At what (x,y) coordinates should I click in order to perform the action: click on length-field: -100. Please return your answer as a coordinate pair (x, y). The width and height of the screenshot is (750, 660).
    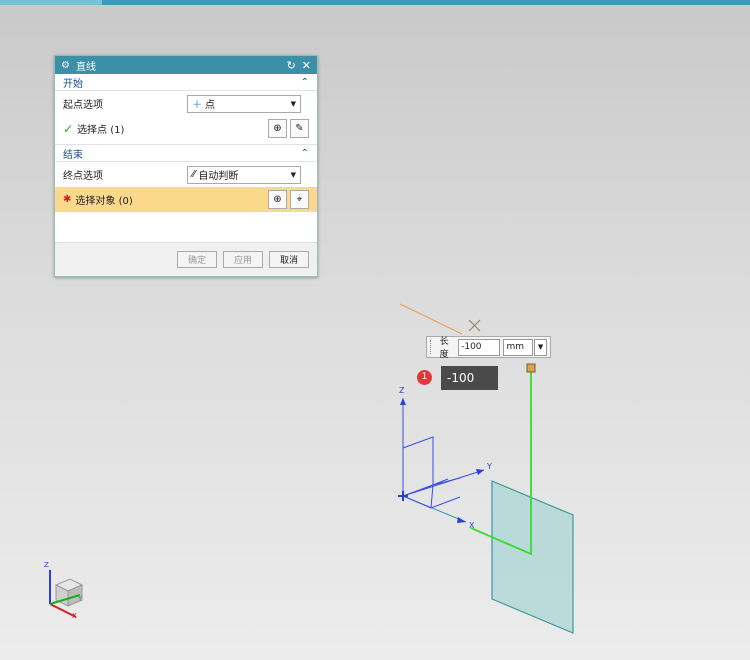
    Looking at the image, I should click on (479, 347).